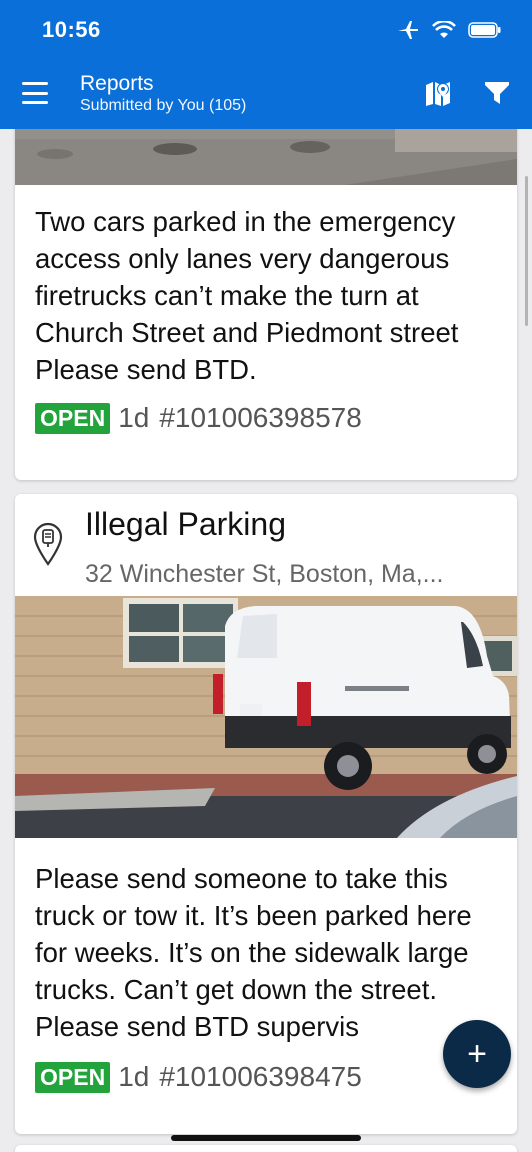 The width and height of the screenshot is (532, 1152). I want to click on menu-button, so click(35, 93).